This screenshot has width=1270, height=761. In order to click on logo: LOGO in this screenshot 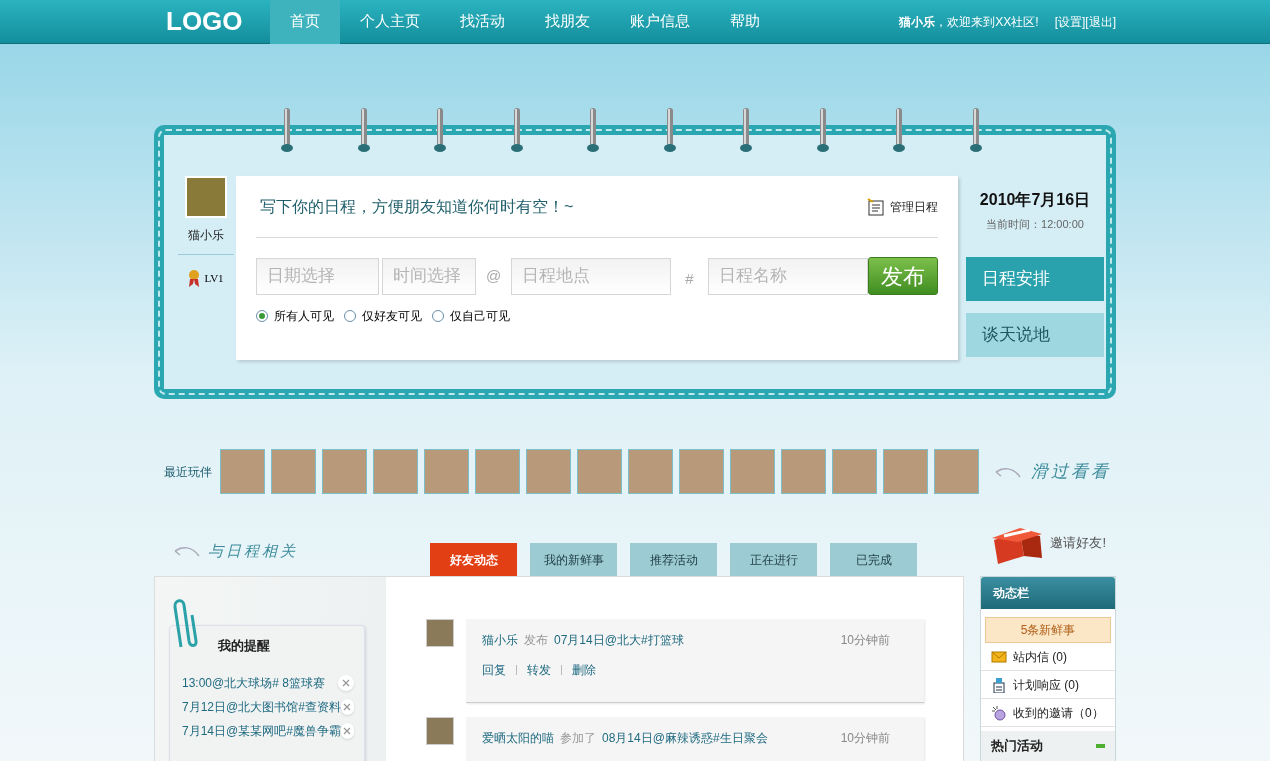, I will do `click(212, 21)`.